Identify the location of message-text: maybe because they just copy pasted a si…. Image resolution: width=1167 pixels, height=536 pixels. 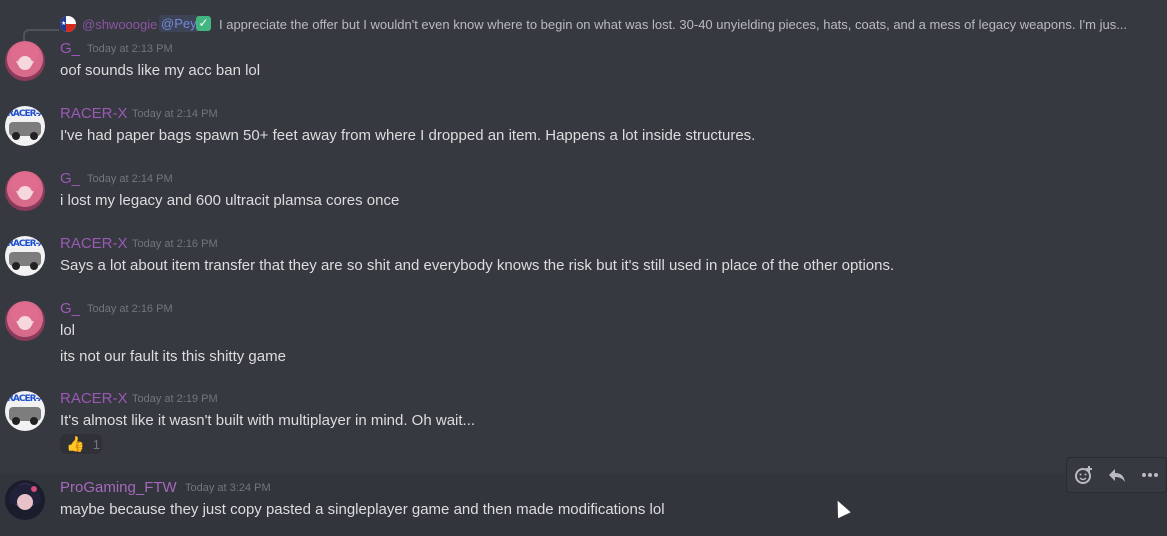
(362, 509).